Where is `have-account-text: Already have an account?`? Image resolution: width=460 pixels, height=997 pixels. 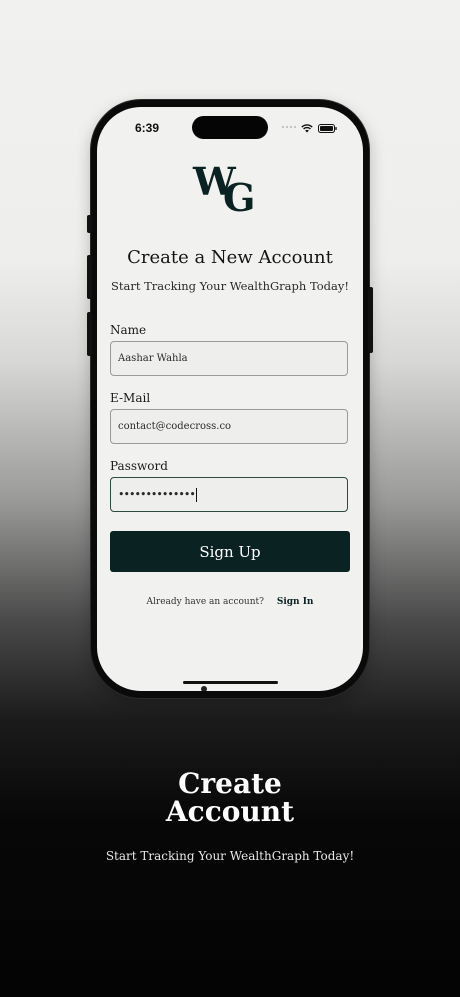
have-account-text: Already have an account? is located at coordinates (205, 602).